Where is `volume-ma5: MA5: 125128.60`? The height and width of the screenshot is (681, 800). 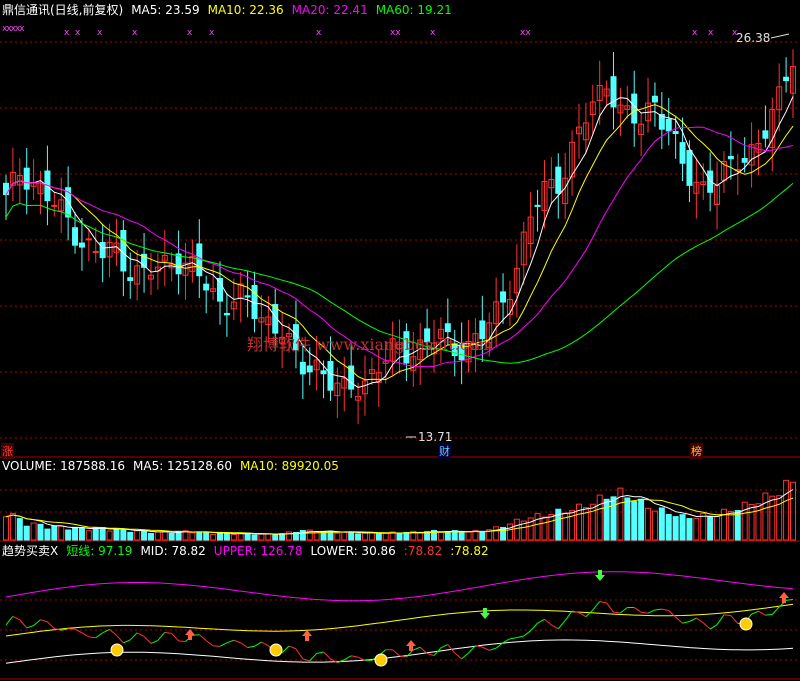
volume-ma5: MA5: 125128.60 is located at coordinates (182, 466).